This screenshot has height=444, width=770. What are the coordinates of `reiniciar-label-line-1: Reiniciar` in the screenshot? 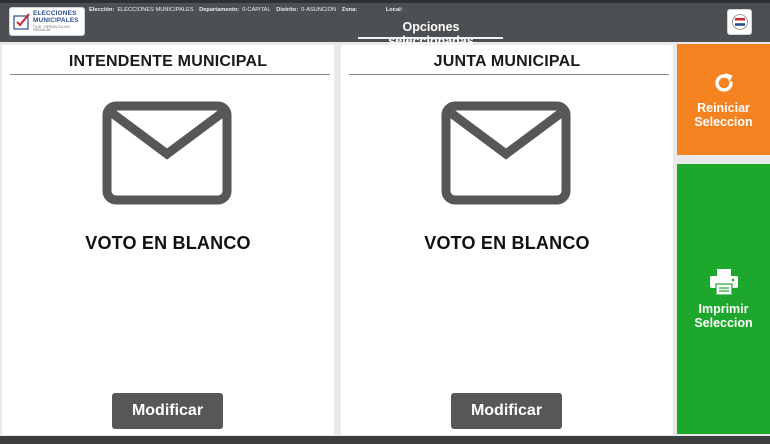 It's located at (723, 107).